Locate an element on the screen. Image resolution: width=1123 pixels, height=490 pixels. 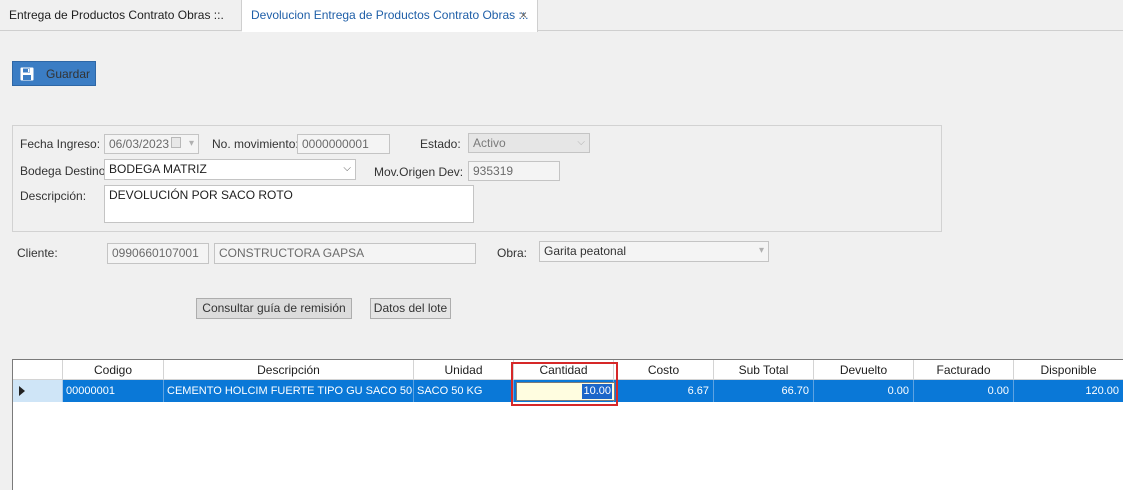
floppy-disk-icon is located at coordinates (27, 74).